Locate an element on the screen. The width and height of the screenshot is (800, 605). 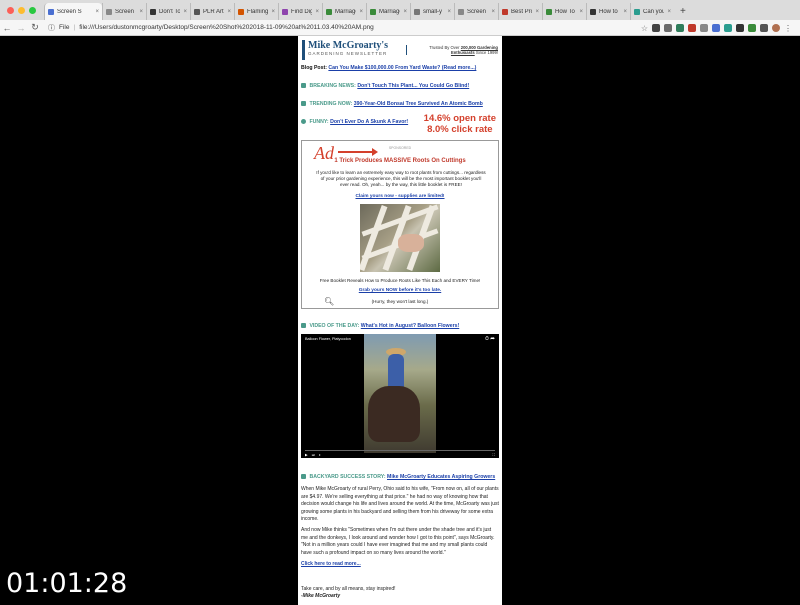
close-window-button is located at coordinates (10, 10).